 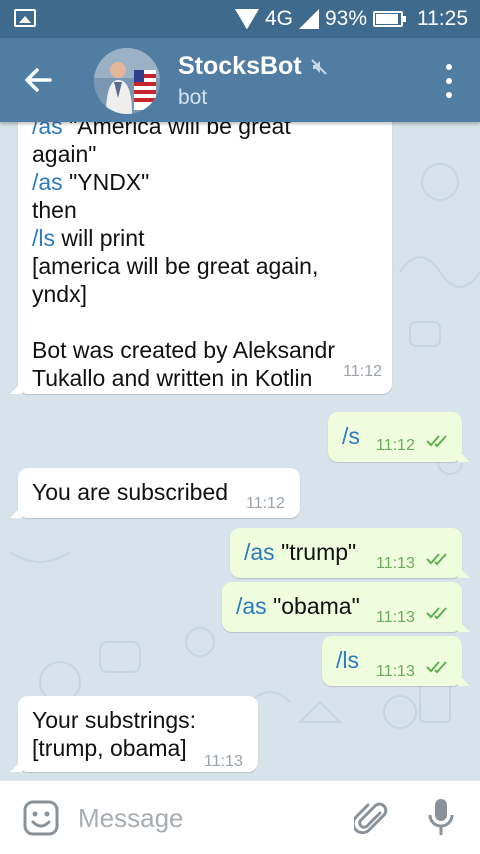 I want to click on message-line: yndx], so click(x=59, y=294).